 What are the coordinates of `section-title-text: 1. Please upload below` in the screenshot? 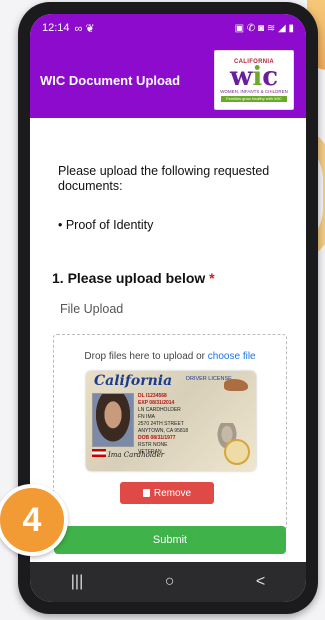 It's located at (129, 278).